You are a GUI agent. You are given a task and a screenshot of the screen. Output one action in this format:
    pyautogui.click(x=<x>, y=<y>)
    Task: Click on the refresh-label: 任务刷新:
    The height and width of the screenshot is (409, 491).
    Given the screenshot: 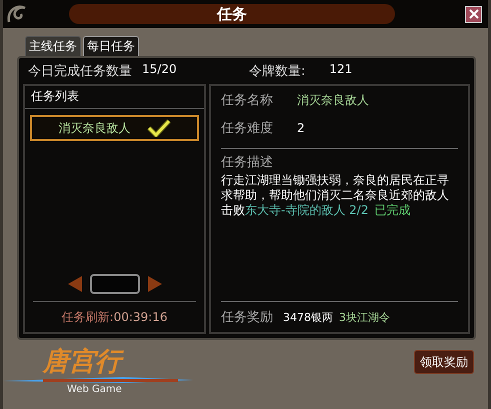 What is the action you would take?
    pyautogui.click(x=88, y=317)
    